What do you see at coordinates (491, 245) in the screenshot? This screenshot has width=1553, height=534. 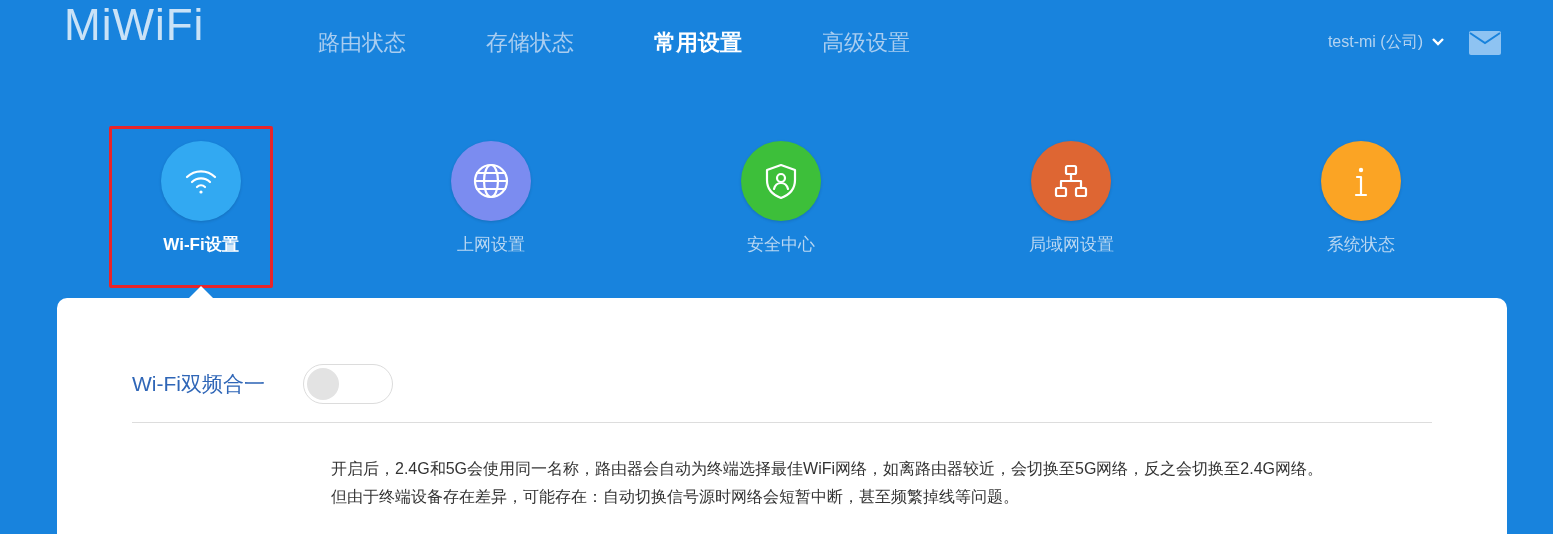 I see `category-label: 上网设置` at bounding box center [491, 245].